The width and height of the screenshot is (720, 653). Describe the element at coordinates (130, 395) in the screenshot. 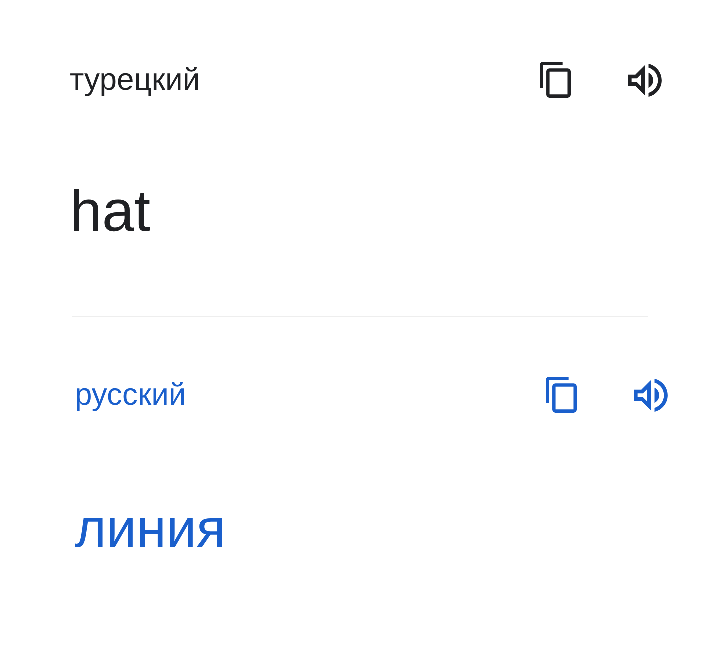

I see `language-label: русский` at that location.